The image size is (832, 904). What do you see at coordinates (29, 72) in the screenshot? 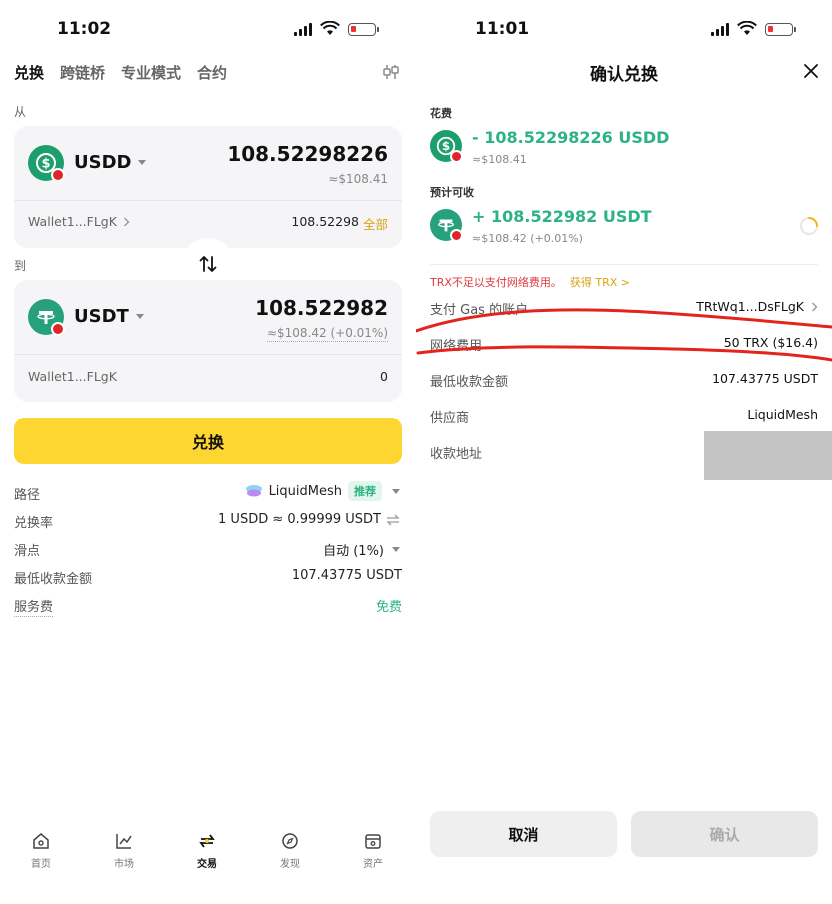
I see `tab-swap: 兑换` at bounding box center [29, 72].